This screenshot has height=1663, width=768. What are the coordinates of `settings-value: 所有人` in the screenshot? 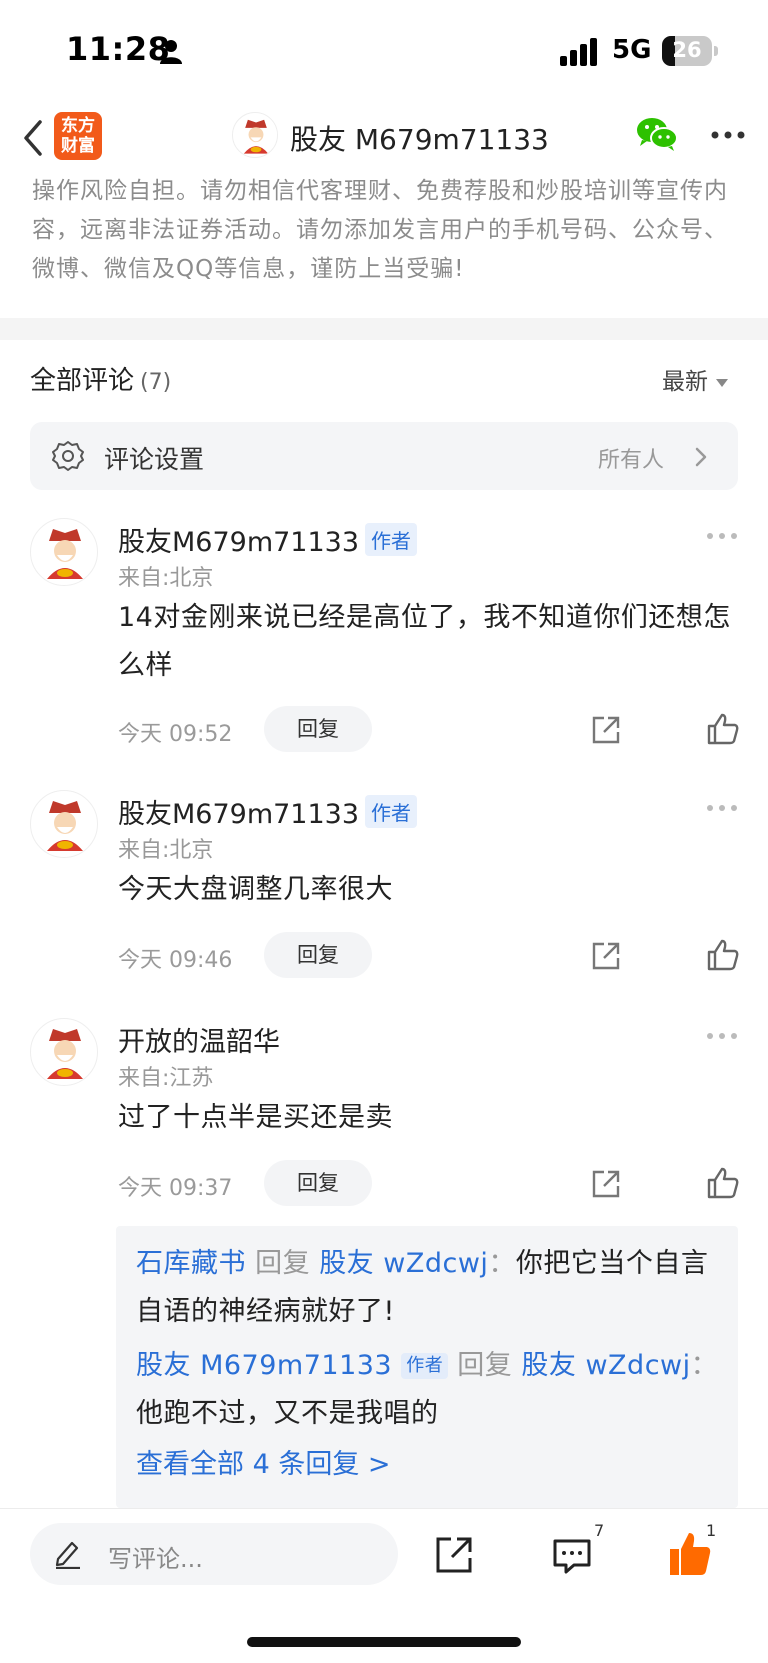 It's located at (630, 460).